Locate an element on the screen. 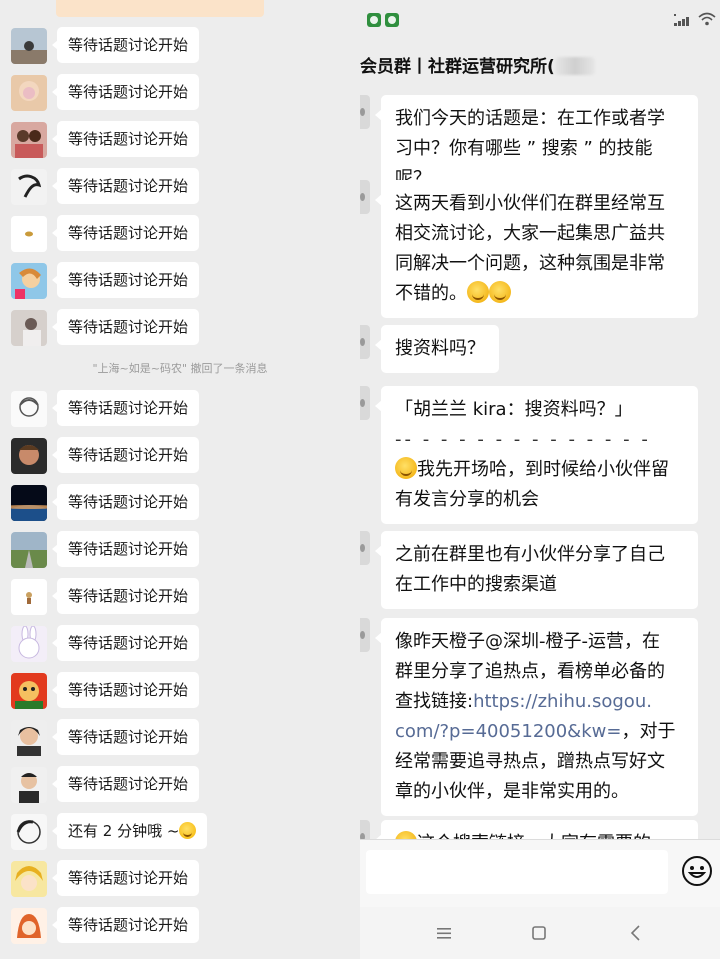  message-bubble: 之前在群里也有小伙伴分享了自己 在工作中的搜索渠道 is located at coordinates (536, 570).